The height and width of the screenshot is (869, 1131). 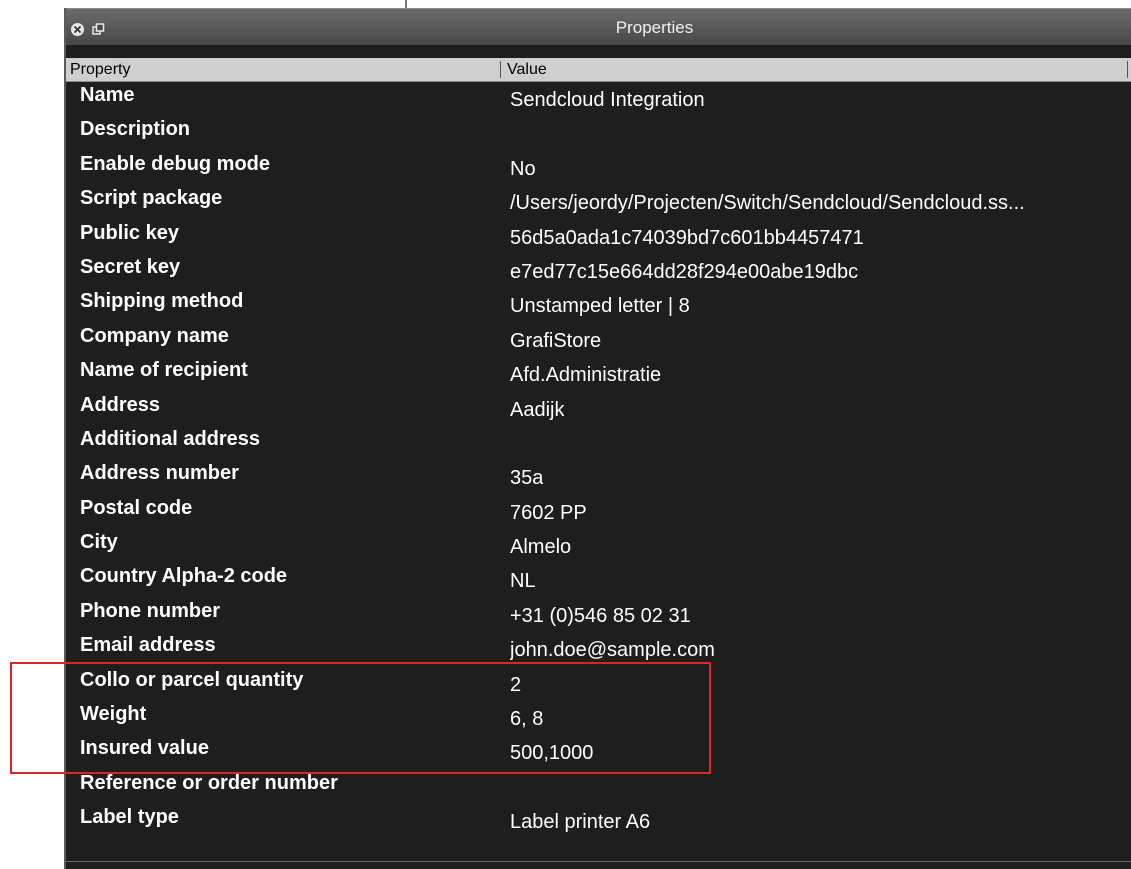 What do you see at coordinates (120, 404) in the screenshot?
I see `property-name: Address` at bounding box center [120, 404].